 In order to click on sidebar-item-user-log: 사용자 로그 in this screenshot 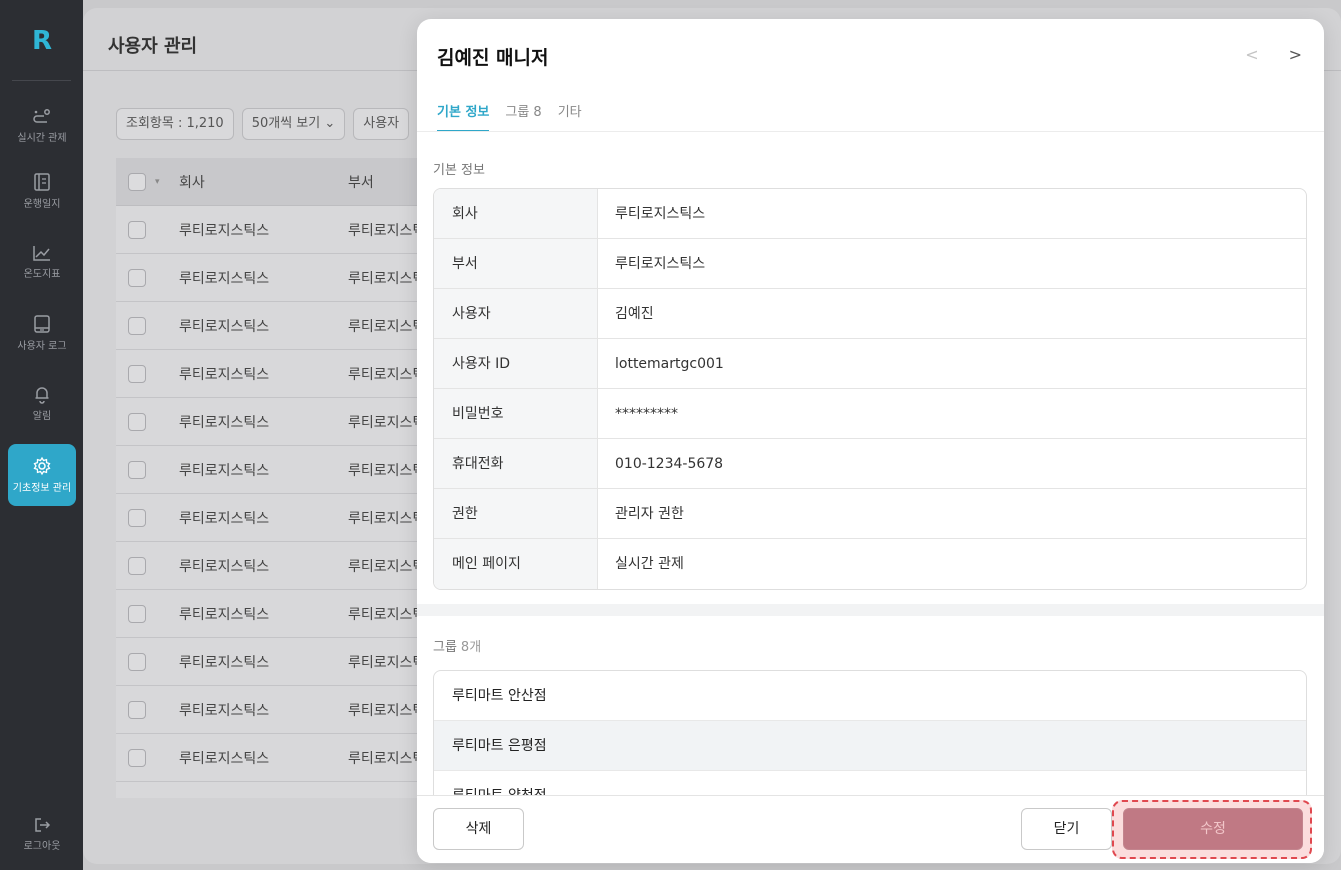, I will do `click(42, 333)`.